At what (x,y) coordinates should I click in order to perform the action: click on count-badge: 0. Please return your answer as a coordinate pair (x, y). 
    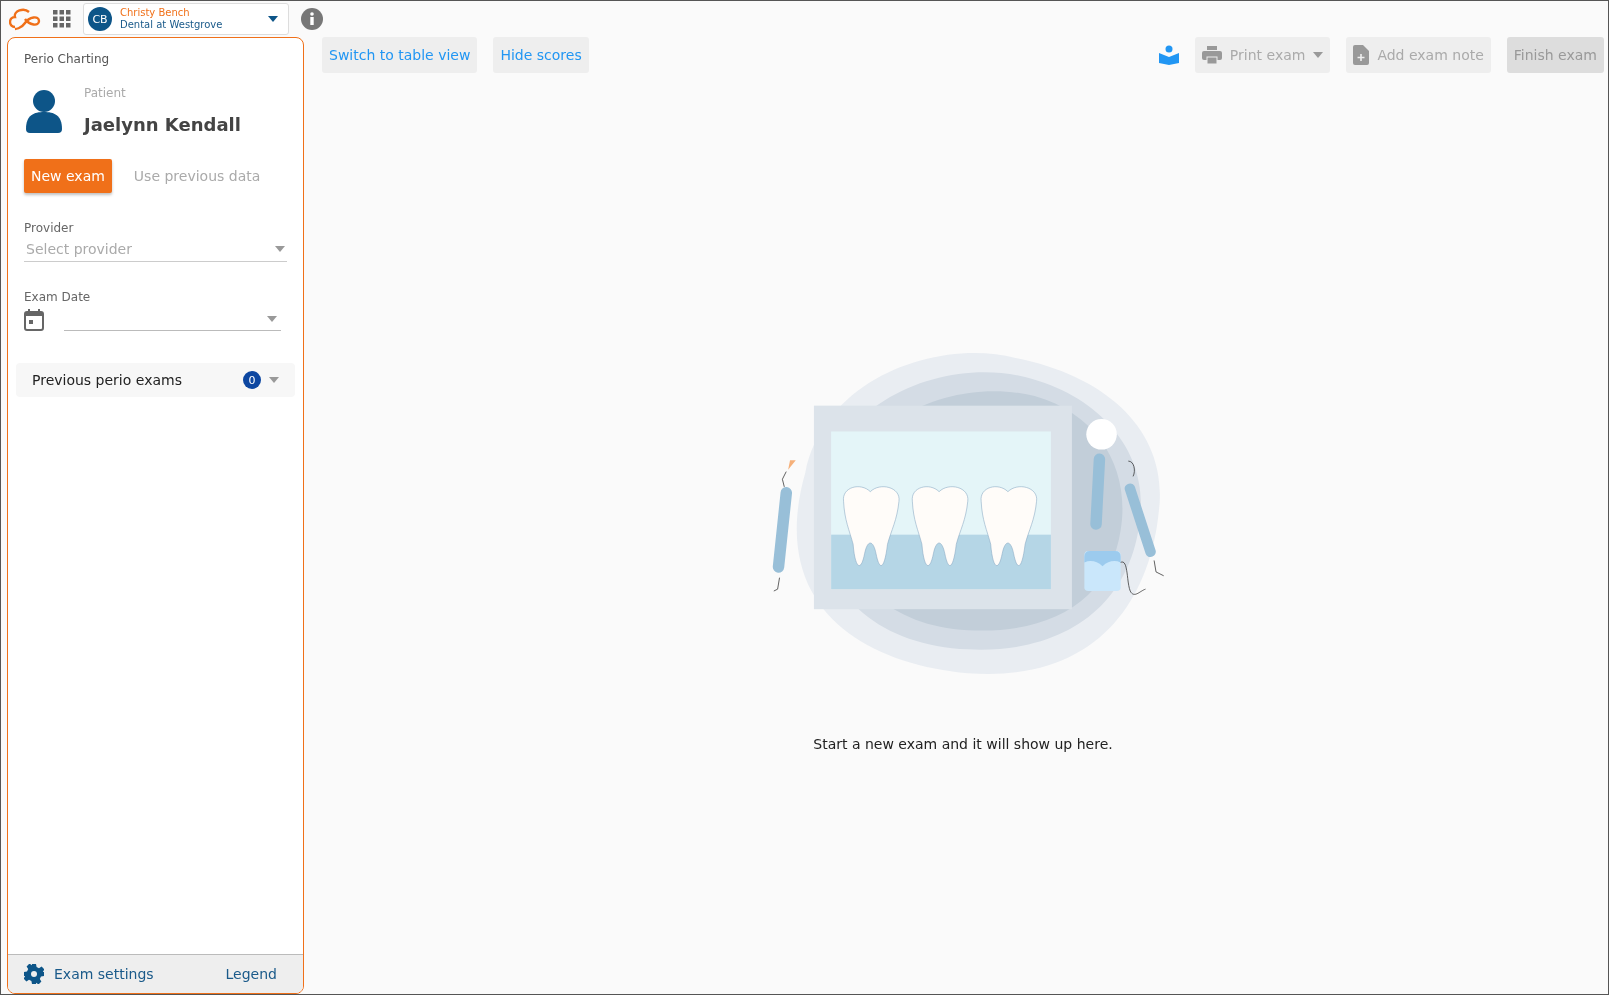
    Looking at the image, I should click on (252, 380).